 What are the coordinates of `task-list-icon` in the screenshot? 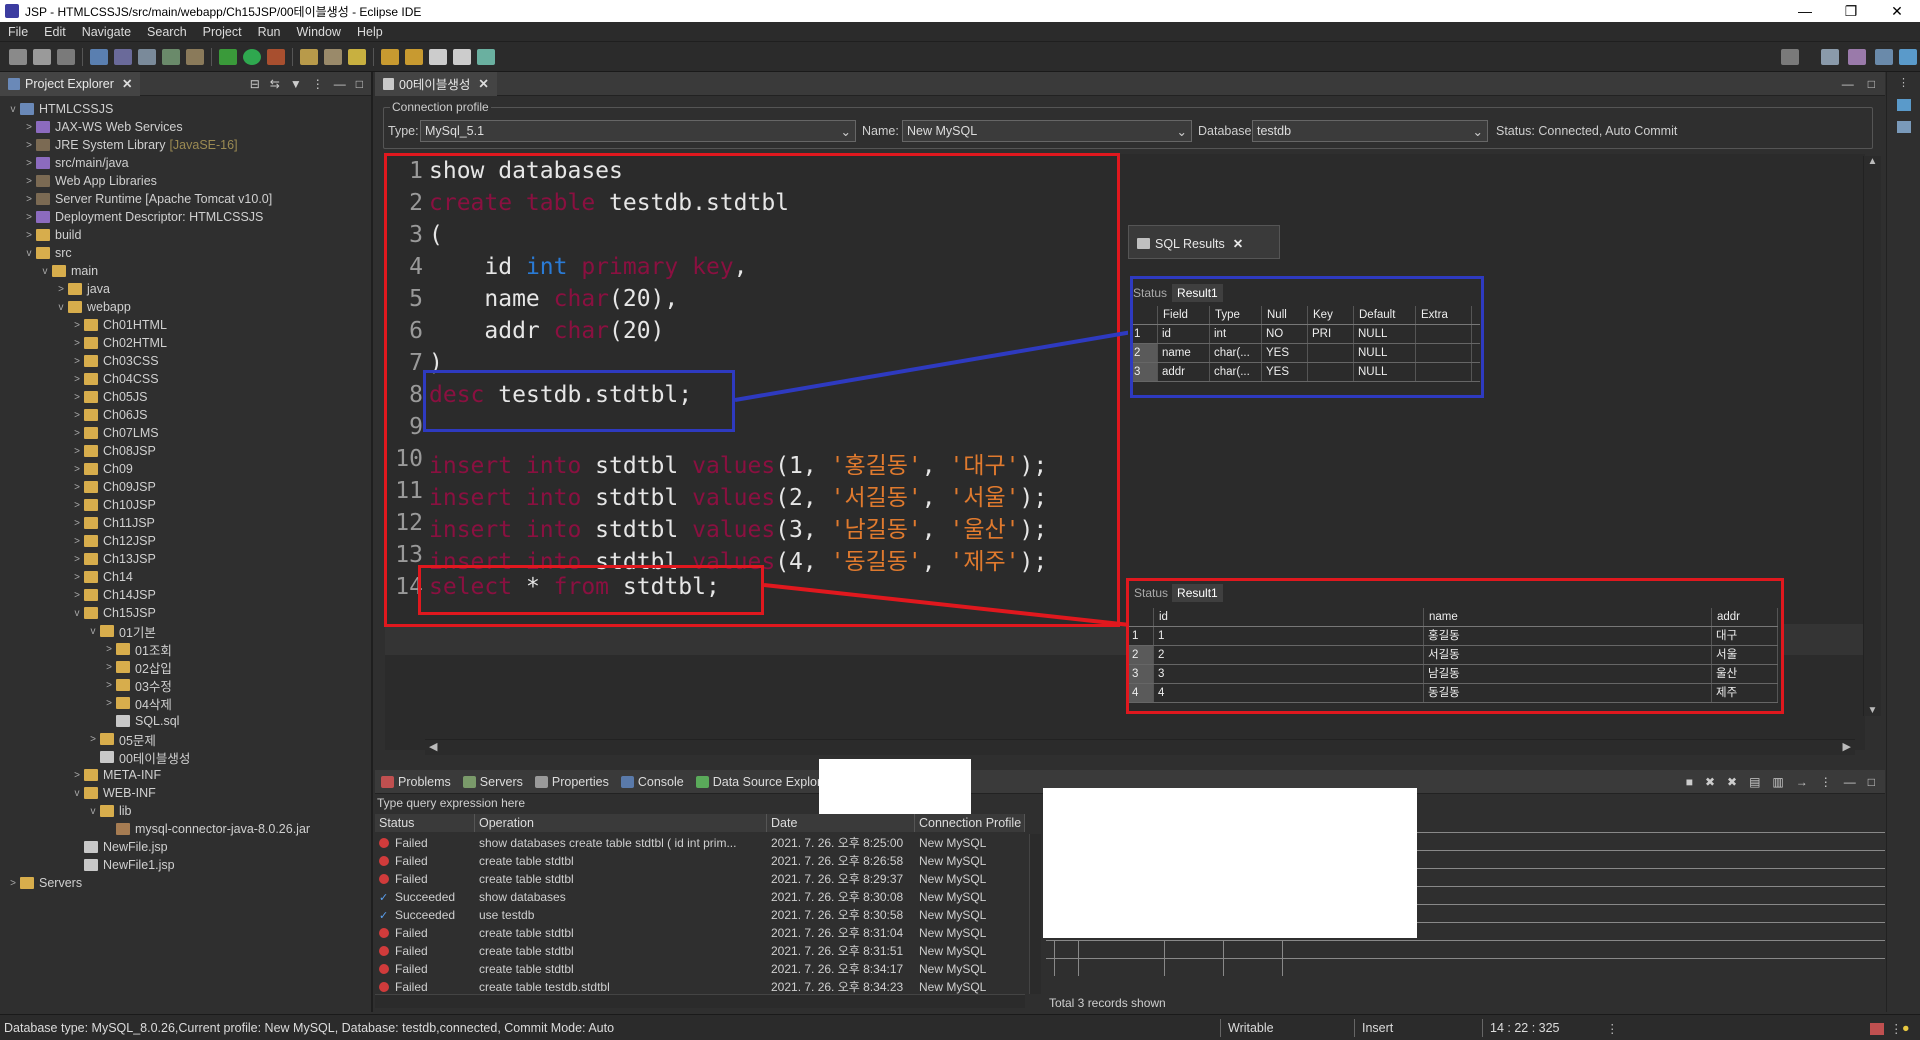 It's located at (1903, 127).